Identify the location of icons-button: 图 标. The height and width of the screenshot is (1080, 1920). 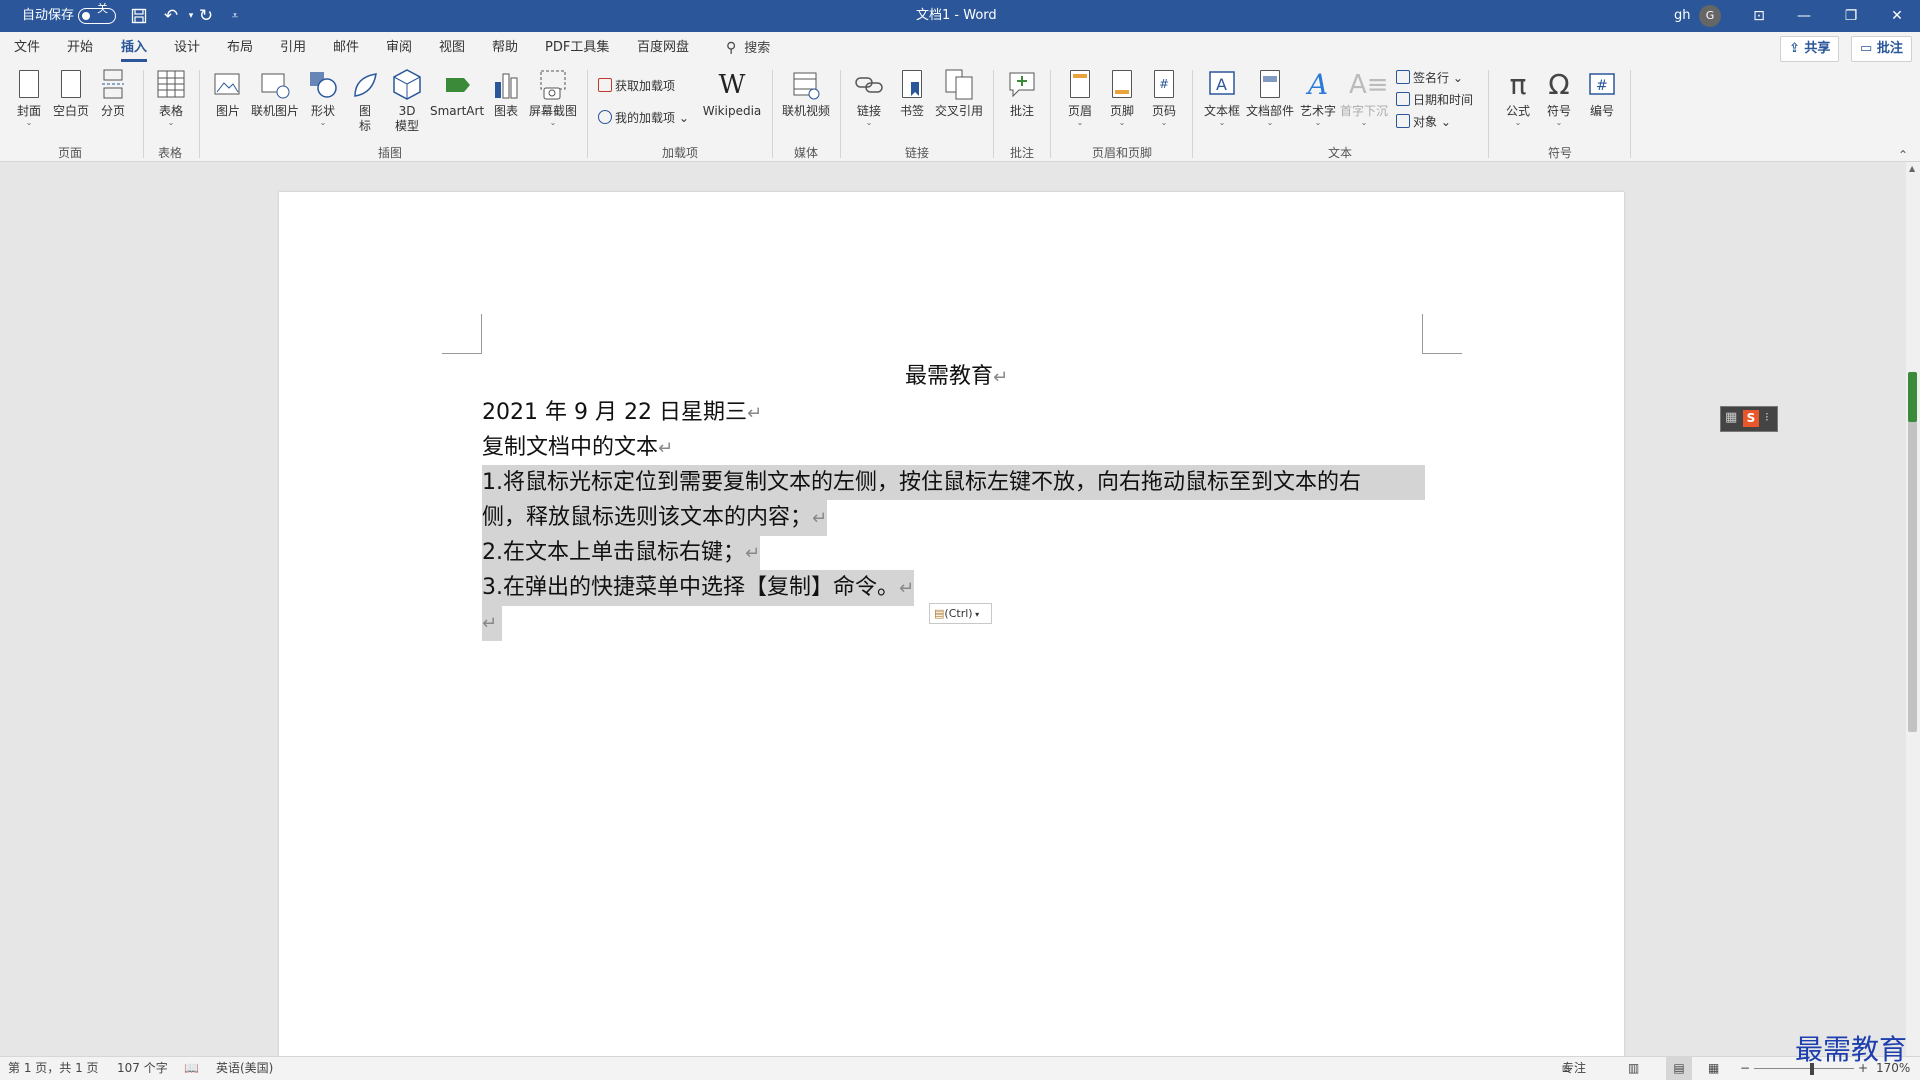
(365, 101).